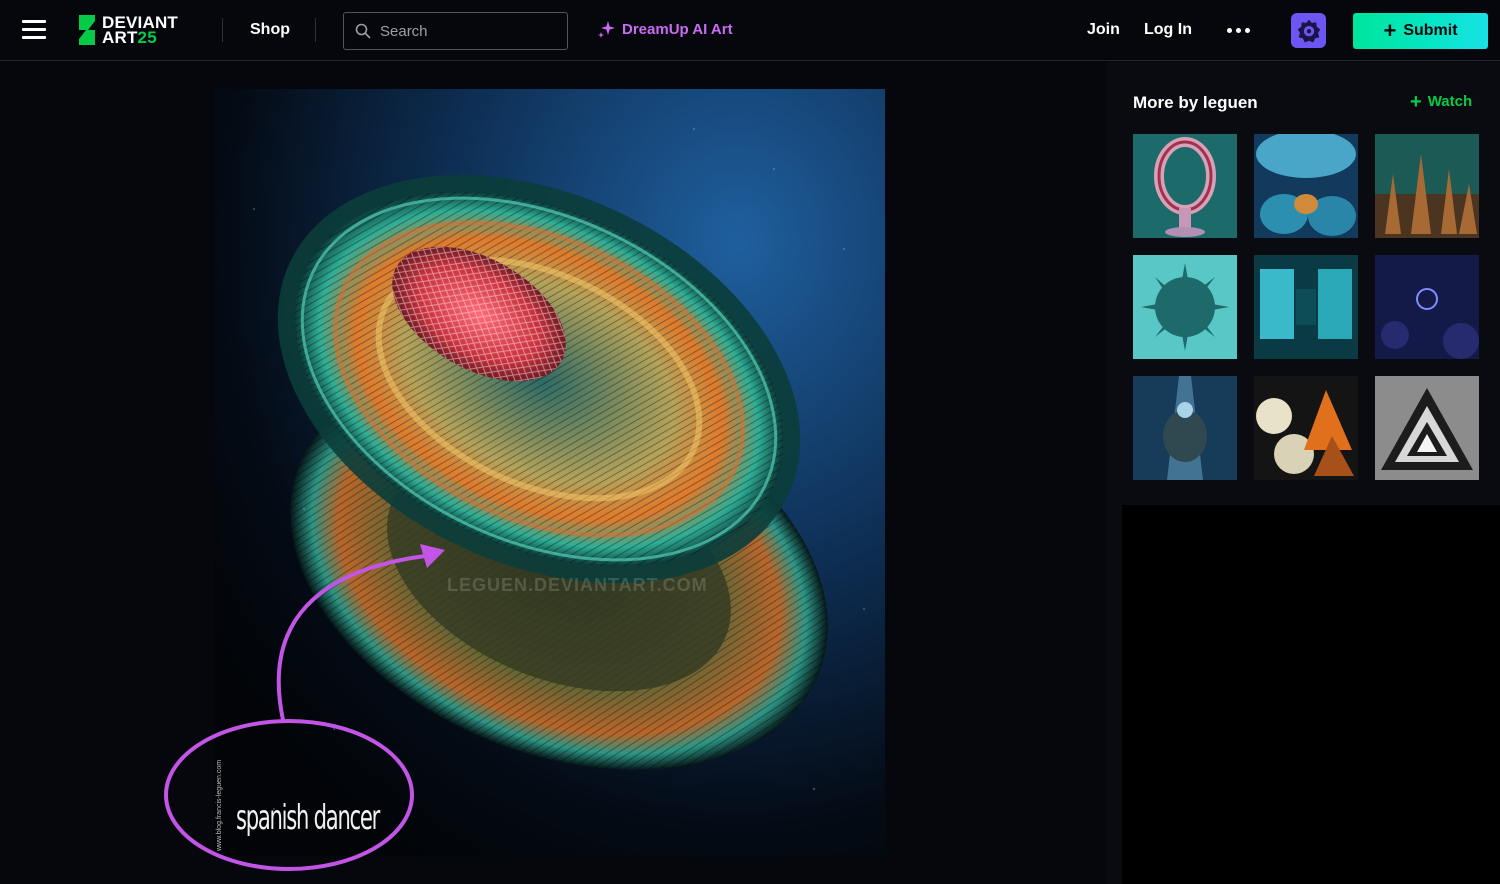 This screenshot has height=884, width=1500. What do you see at coordinates (120, 37) in the screenshot?
I see `logo-word-art: ART` at bounding box center [120, 37].